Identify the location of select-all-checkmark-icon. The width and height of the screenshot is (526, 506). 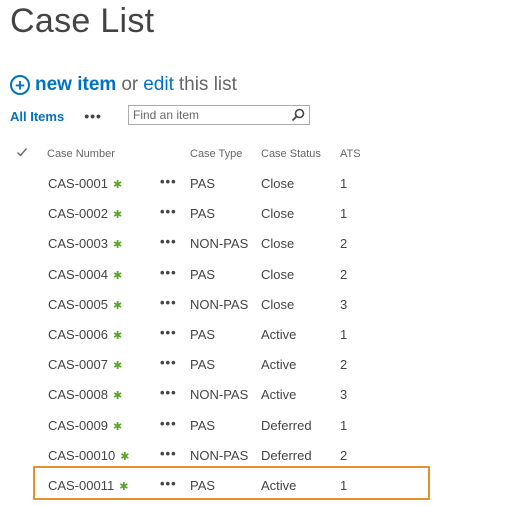
(22, 152).